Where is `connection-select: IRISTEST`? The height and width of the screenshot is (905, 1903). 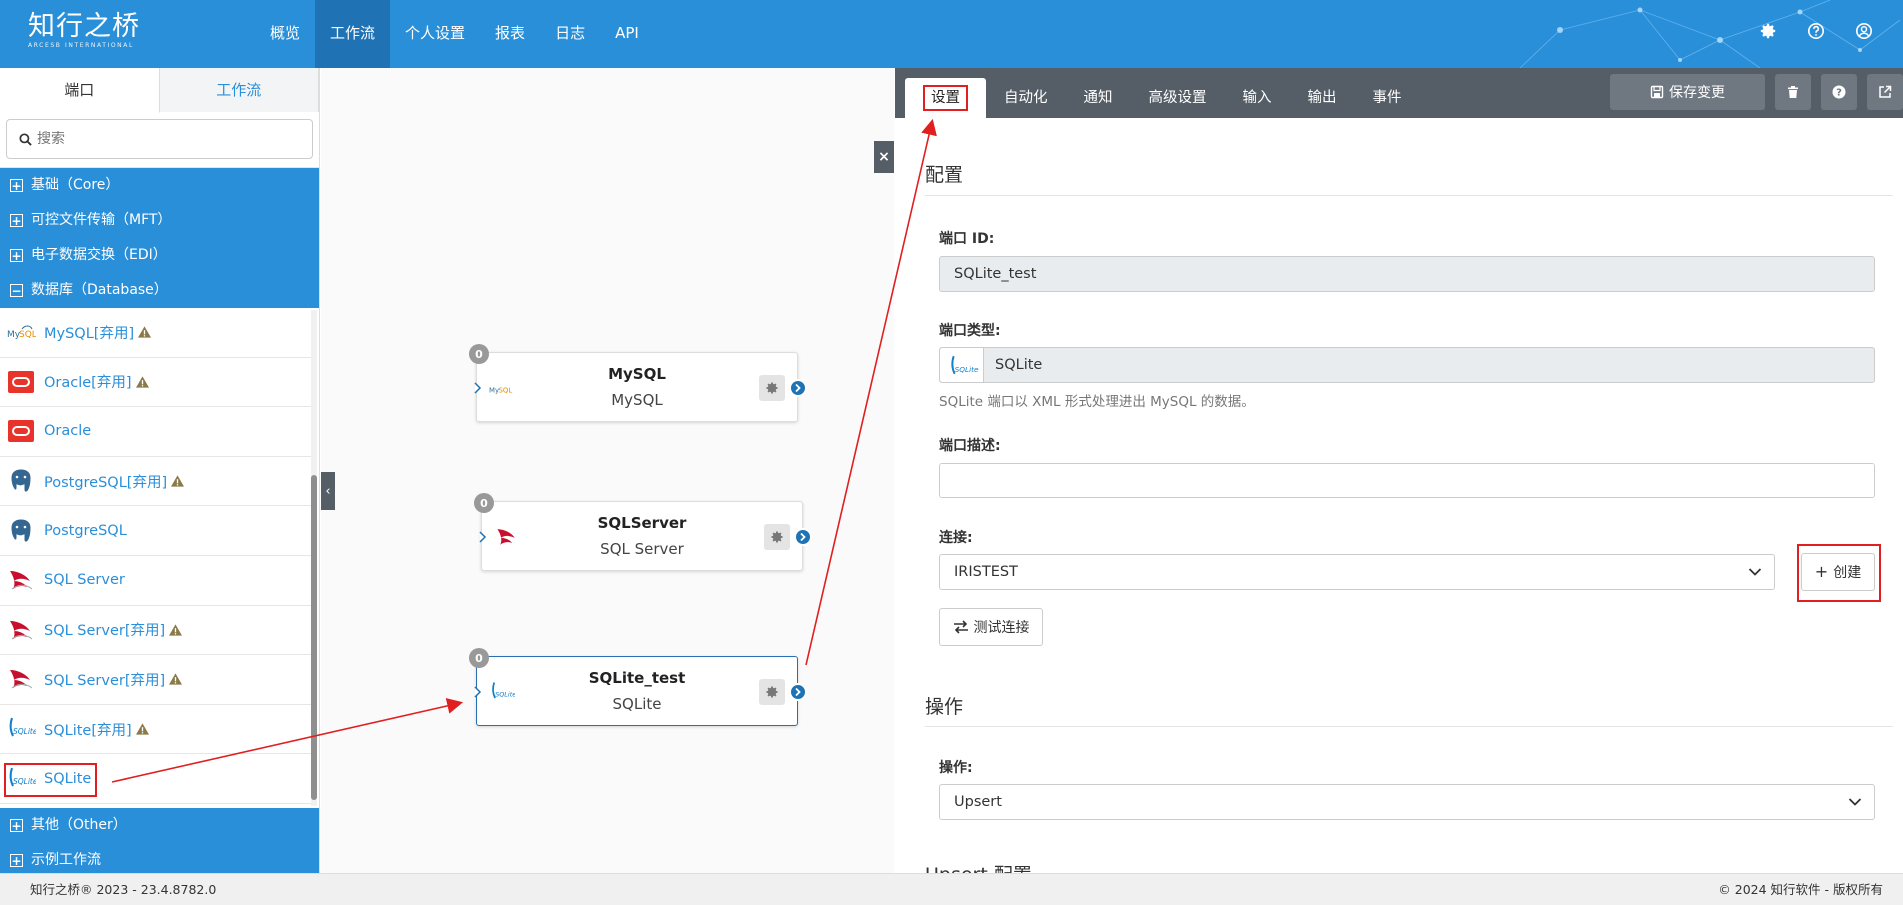 connection-select: IRISTEST is located at coordinates (1357, 572).